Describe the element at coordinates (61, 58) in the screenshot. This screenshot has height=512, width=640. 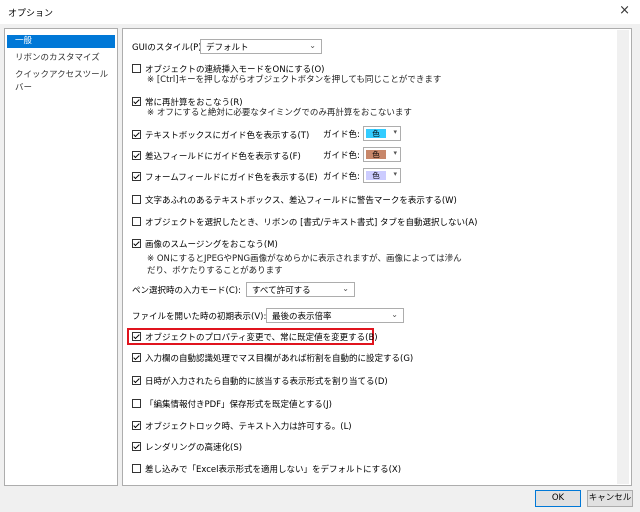
I see `sidebar-item-ribbon-customize: リボンのカスタマイズ` at that location.